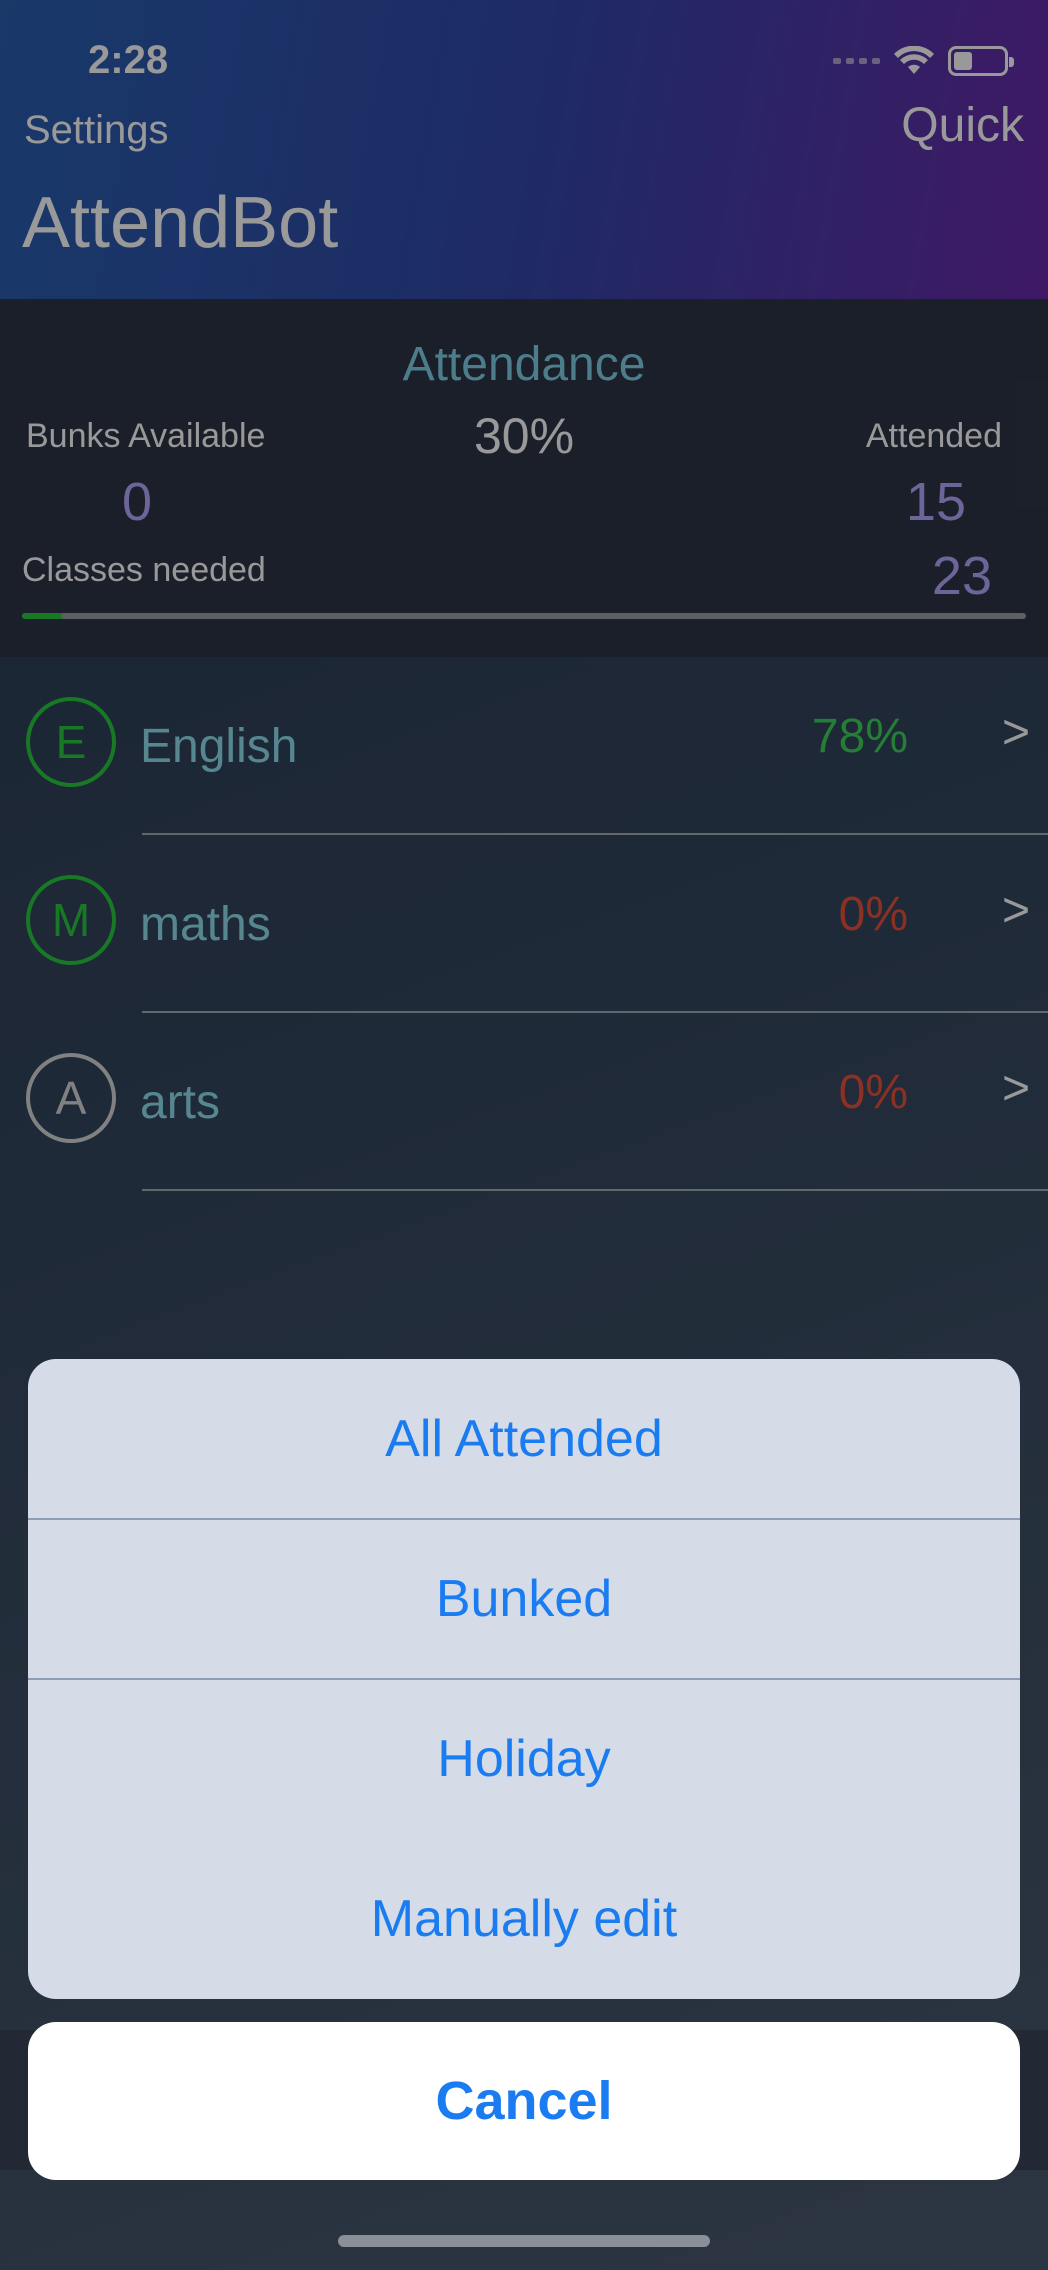  Describe the element at coordinates (524, 2241) in the screenshot. I see `home-indicator` at that location.